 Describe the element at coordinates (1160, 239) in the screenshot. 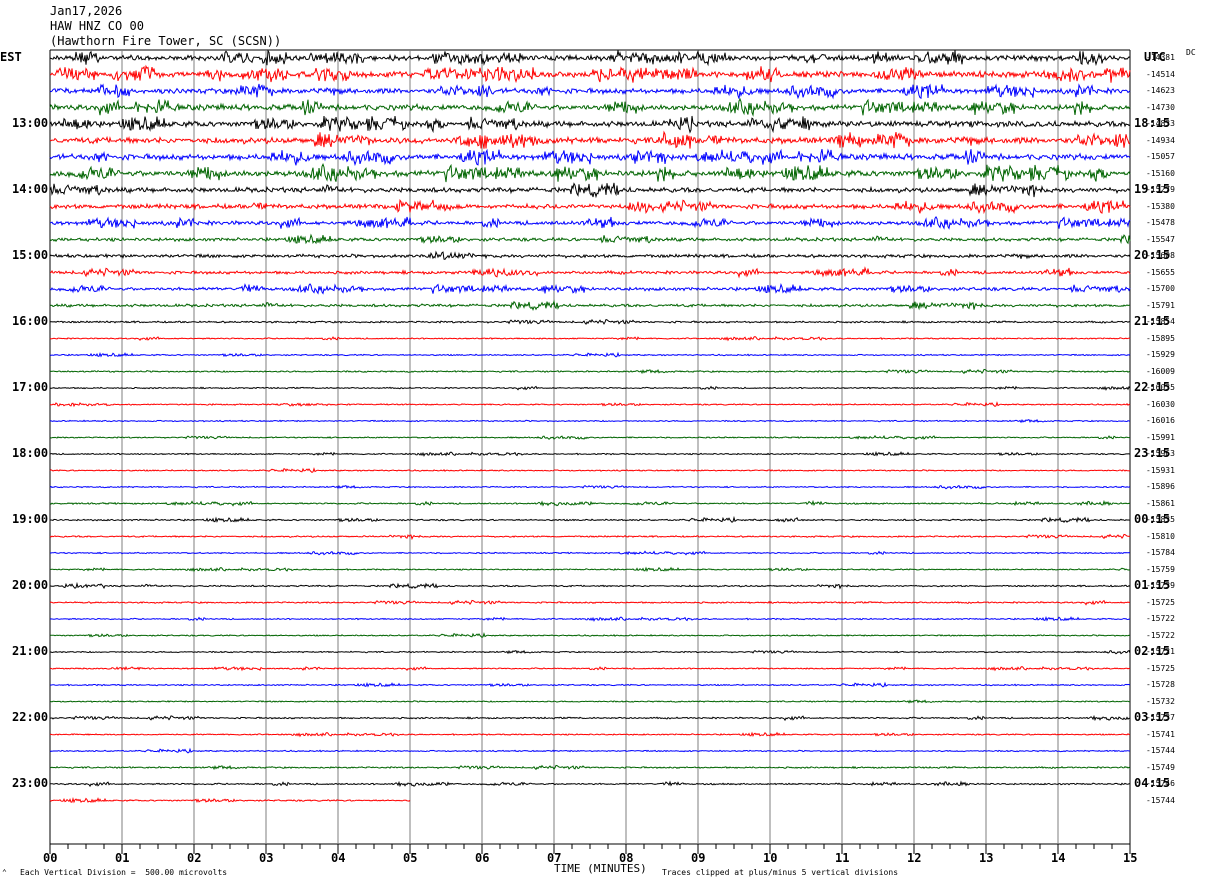

I see `dc-offset-label: -15547` at that location.